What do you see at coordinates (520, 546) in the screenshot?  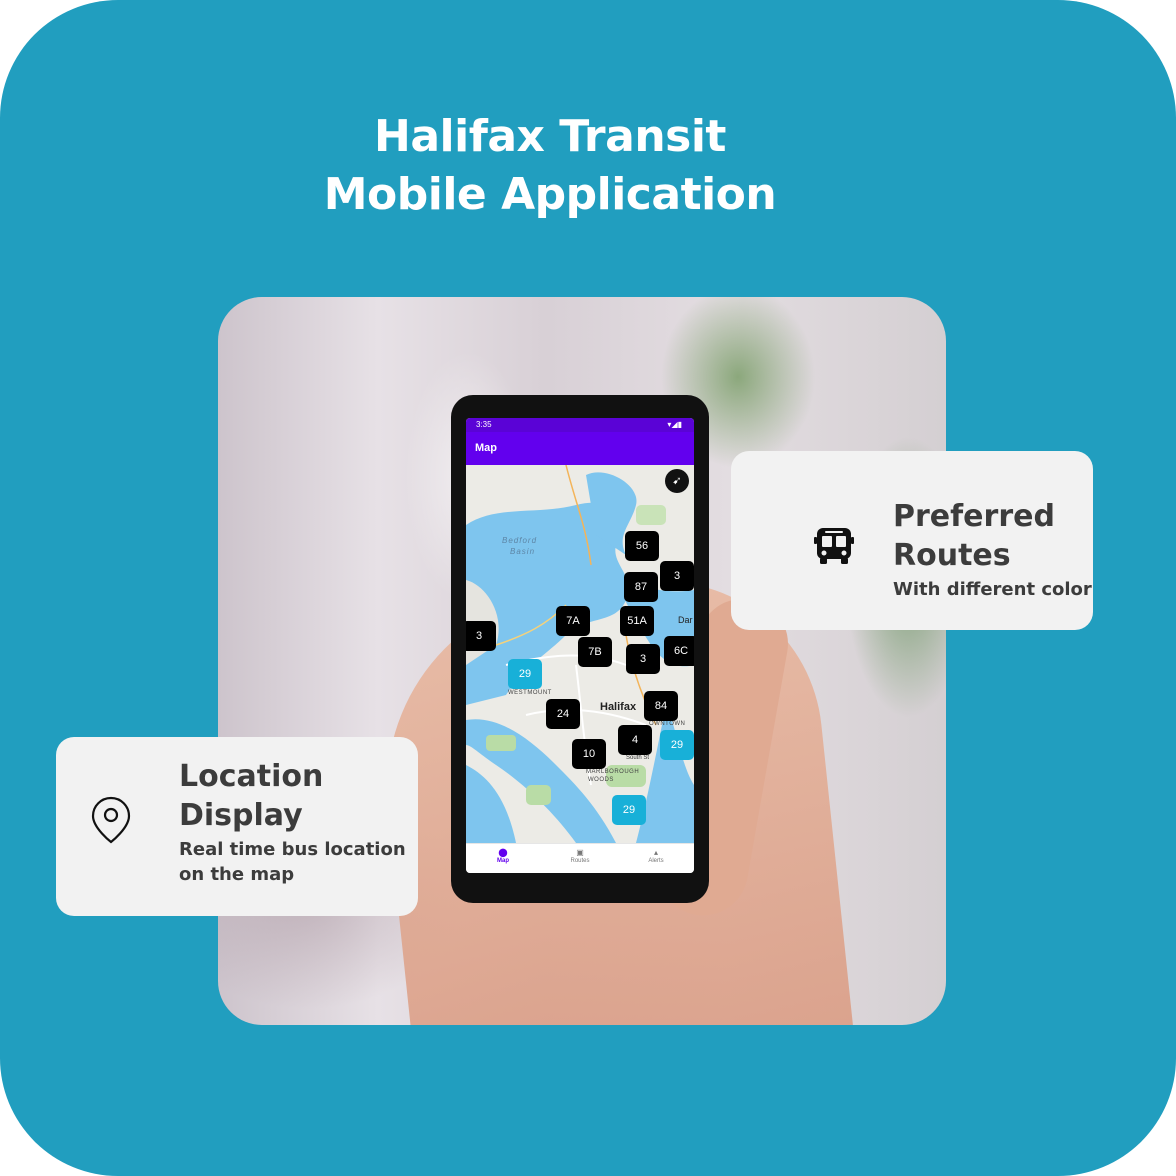 I see `map-label-basin: Bedford Basin` at bounding box center [520, 546].